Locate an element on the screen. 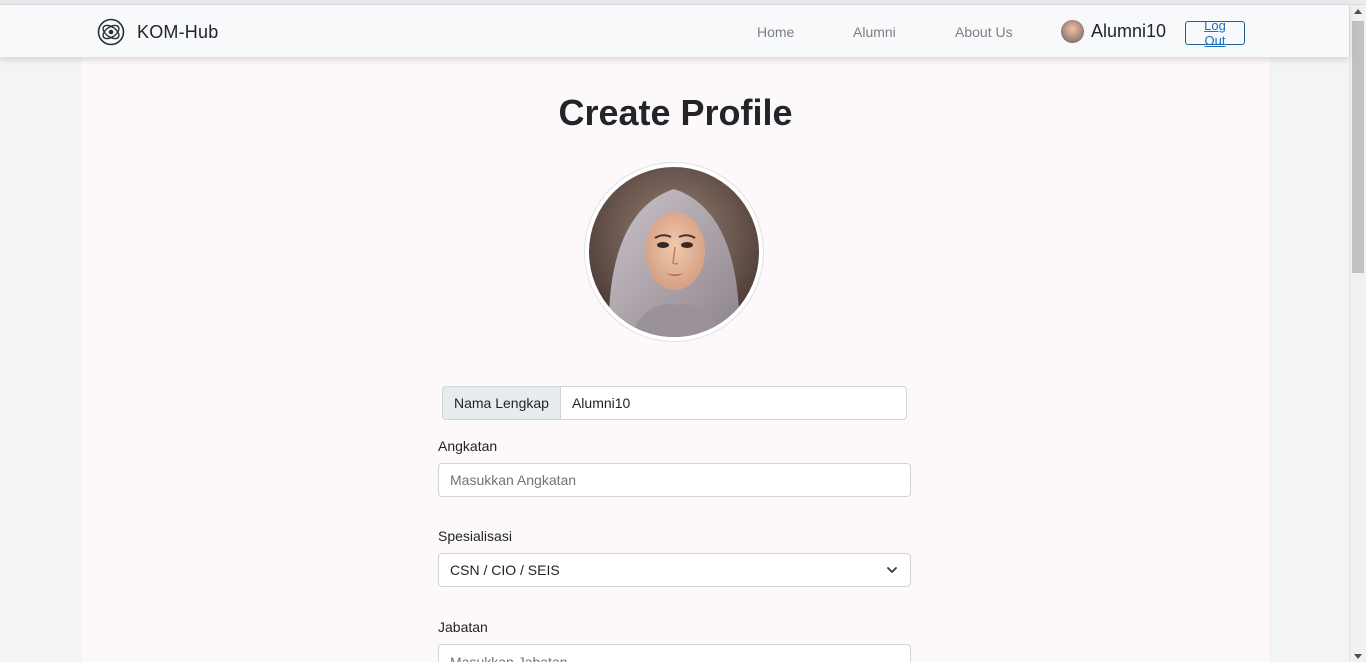 The height and width of the screenshot is (662, 1366). page-title: Create Profile is located at coordinates (675, 112).